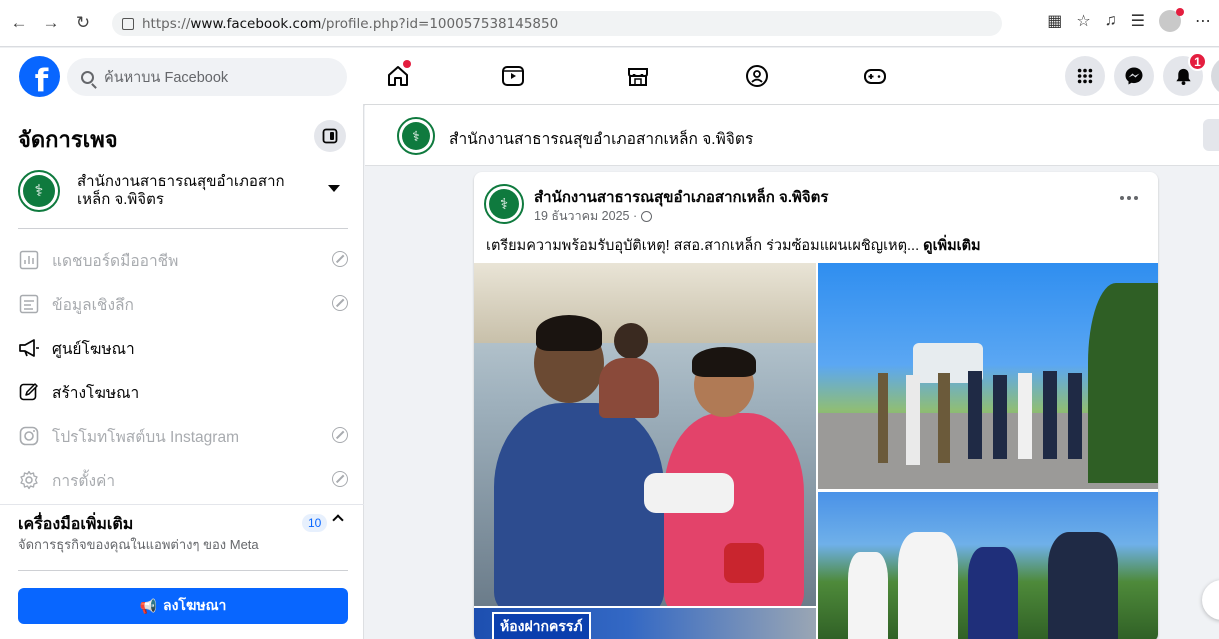 The height and width of the screenshot is (639, 1219). Describe the element at coordinates (631, 341) in the screenshot. I see `photo-person-head` at that location.